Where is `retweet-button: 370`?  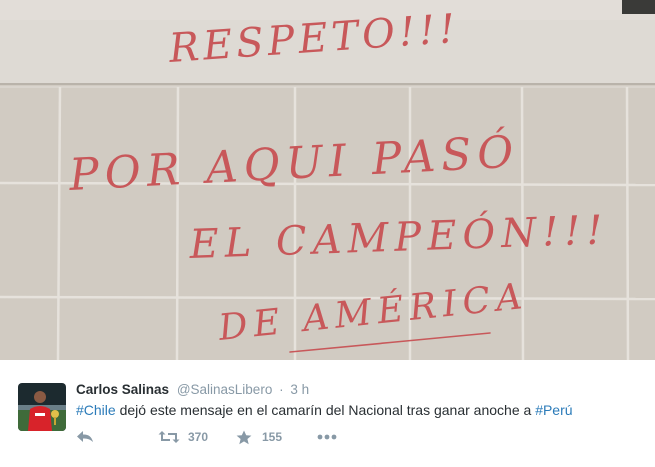
retweet-button: 370 is located at coordinates (183, 437).